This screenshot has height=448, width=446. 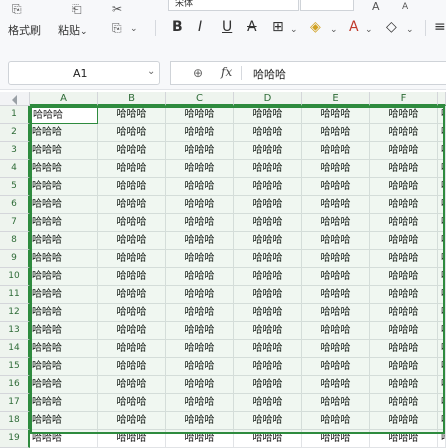 I want to click on cell-b16: 哈哈哈, so click(x=132, y=385).